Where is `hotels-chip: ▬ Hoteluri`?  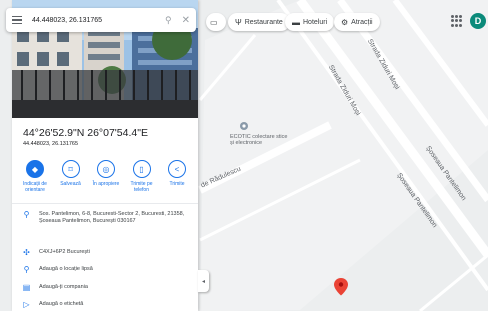
hotels-chip: ▬ Hoteluri is located at coordinates (310, 22).